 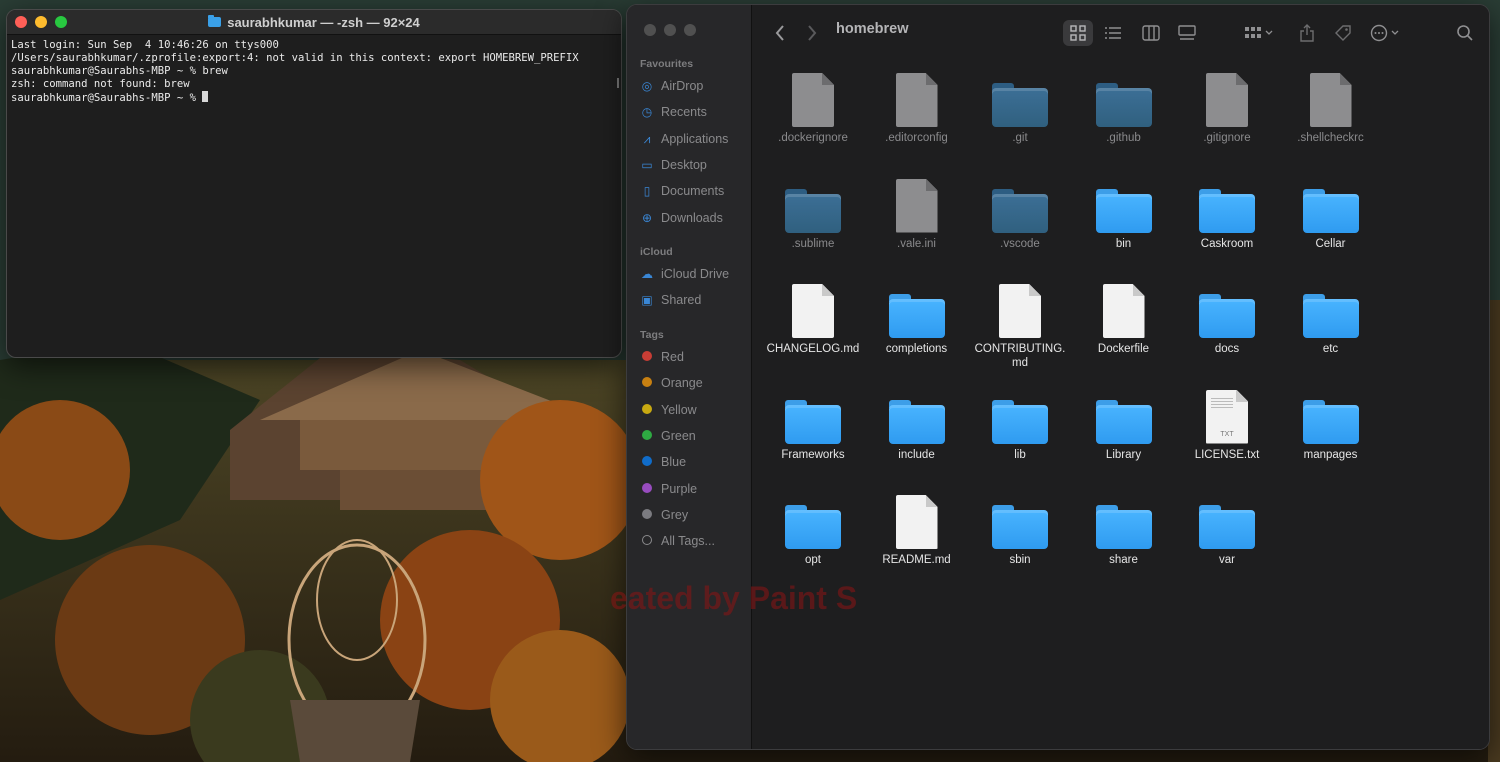 I want to click on file-item: .git, so click(x=1020, y=108).